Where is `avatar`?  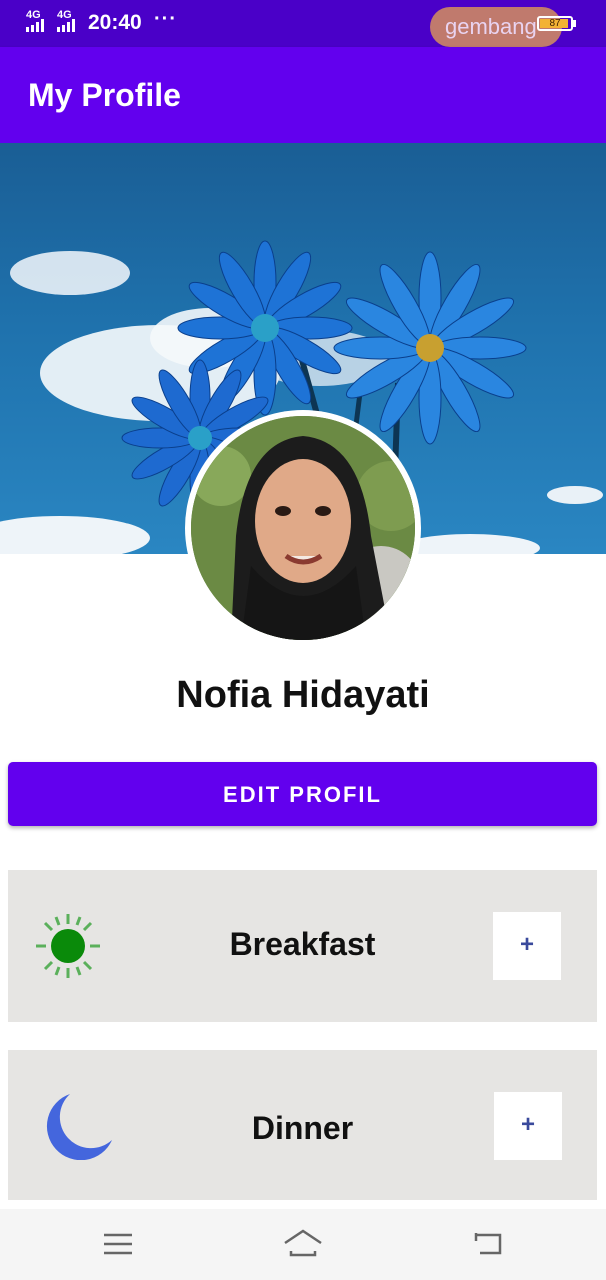
avatar is located at coordinates (303, 528).